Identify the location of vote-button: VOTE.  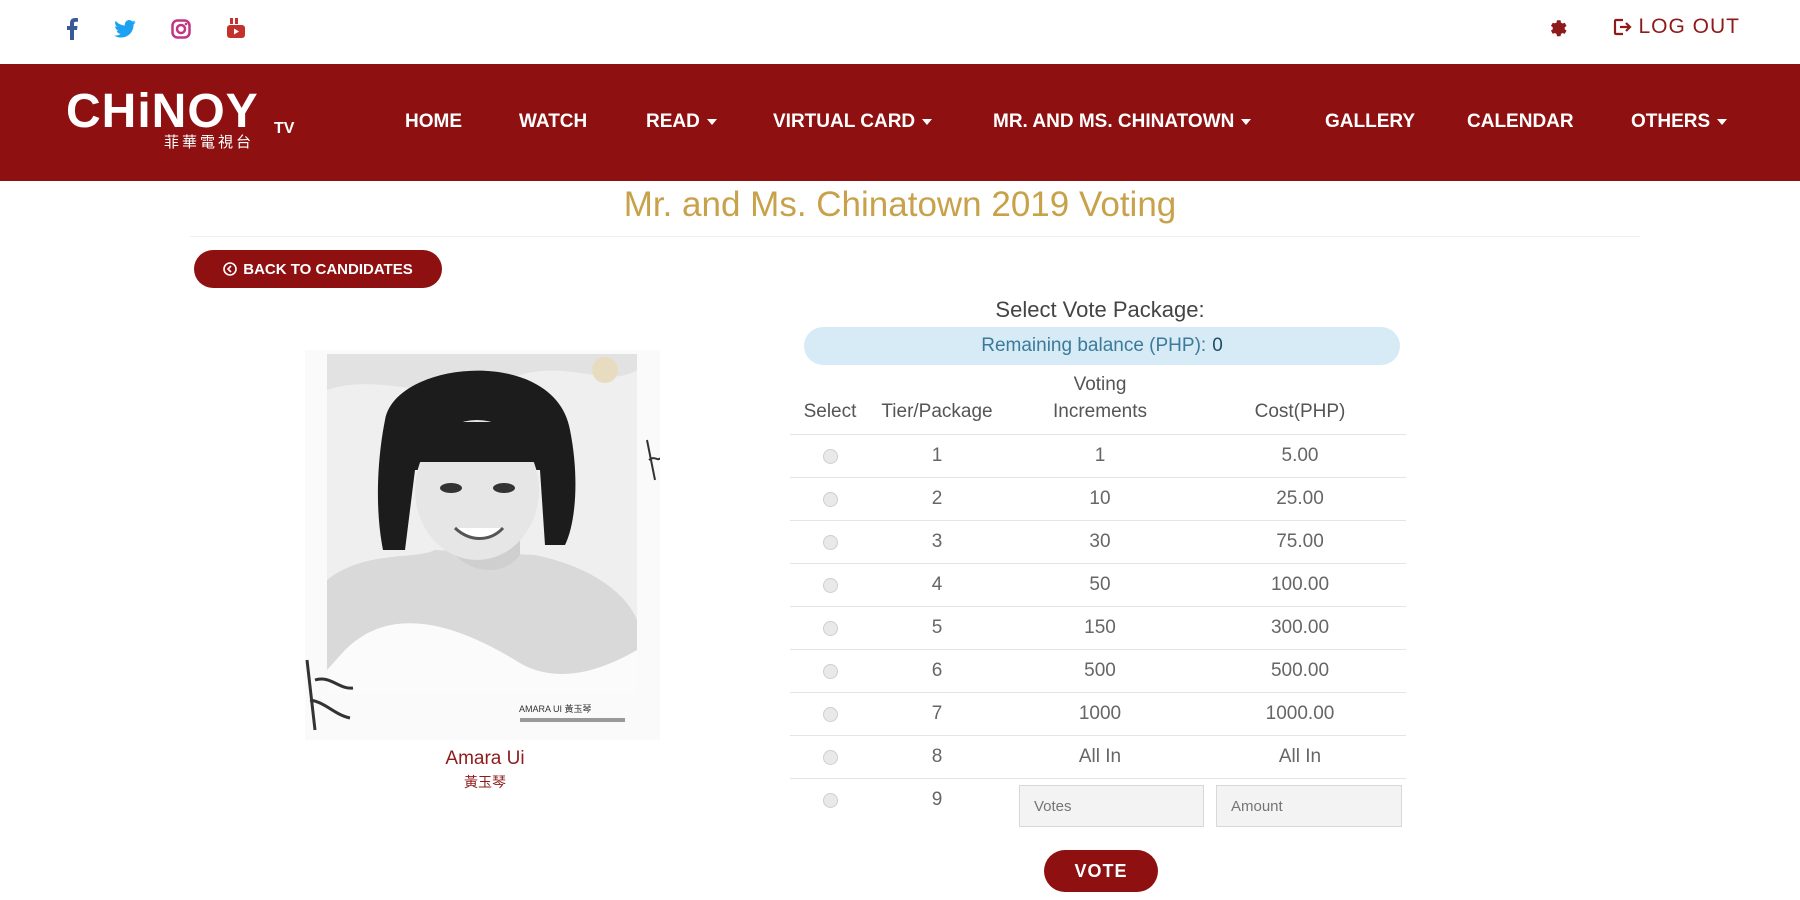
(1101, 871).